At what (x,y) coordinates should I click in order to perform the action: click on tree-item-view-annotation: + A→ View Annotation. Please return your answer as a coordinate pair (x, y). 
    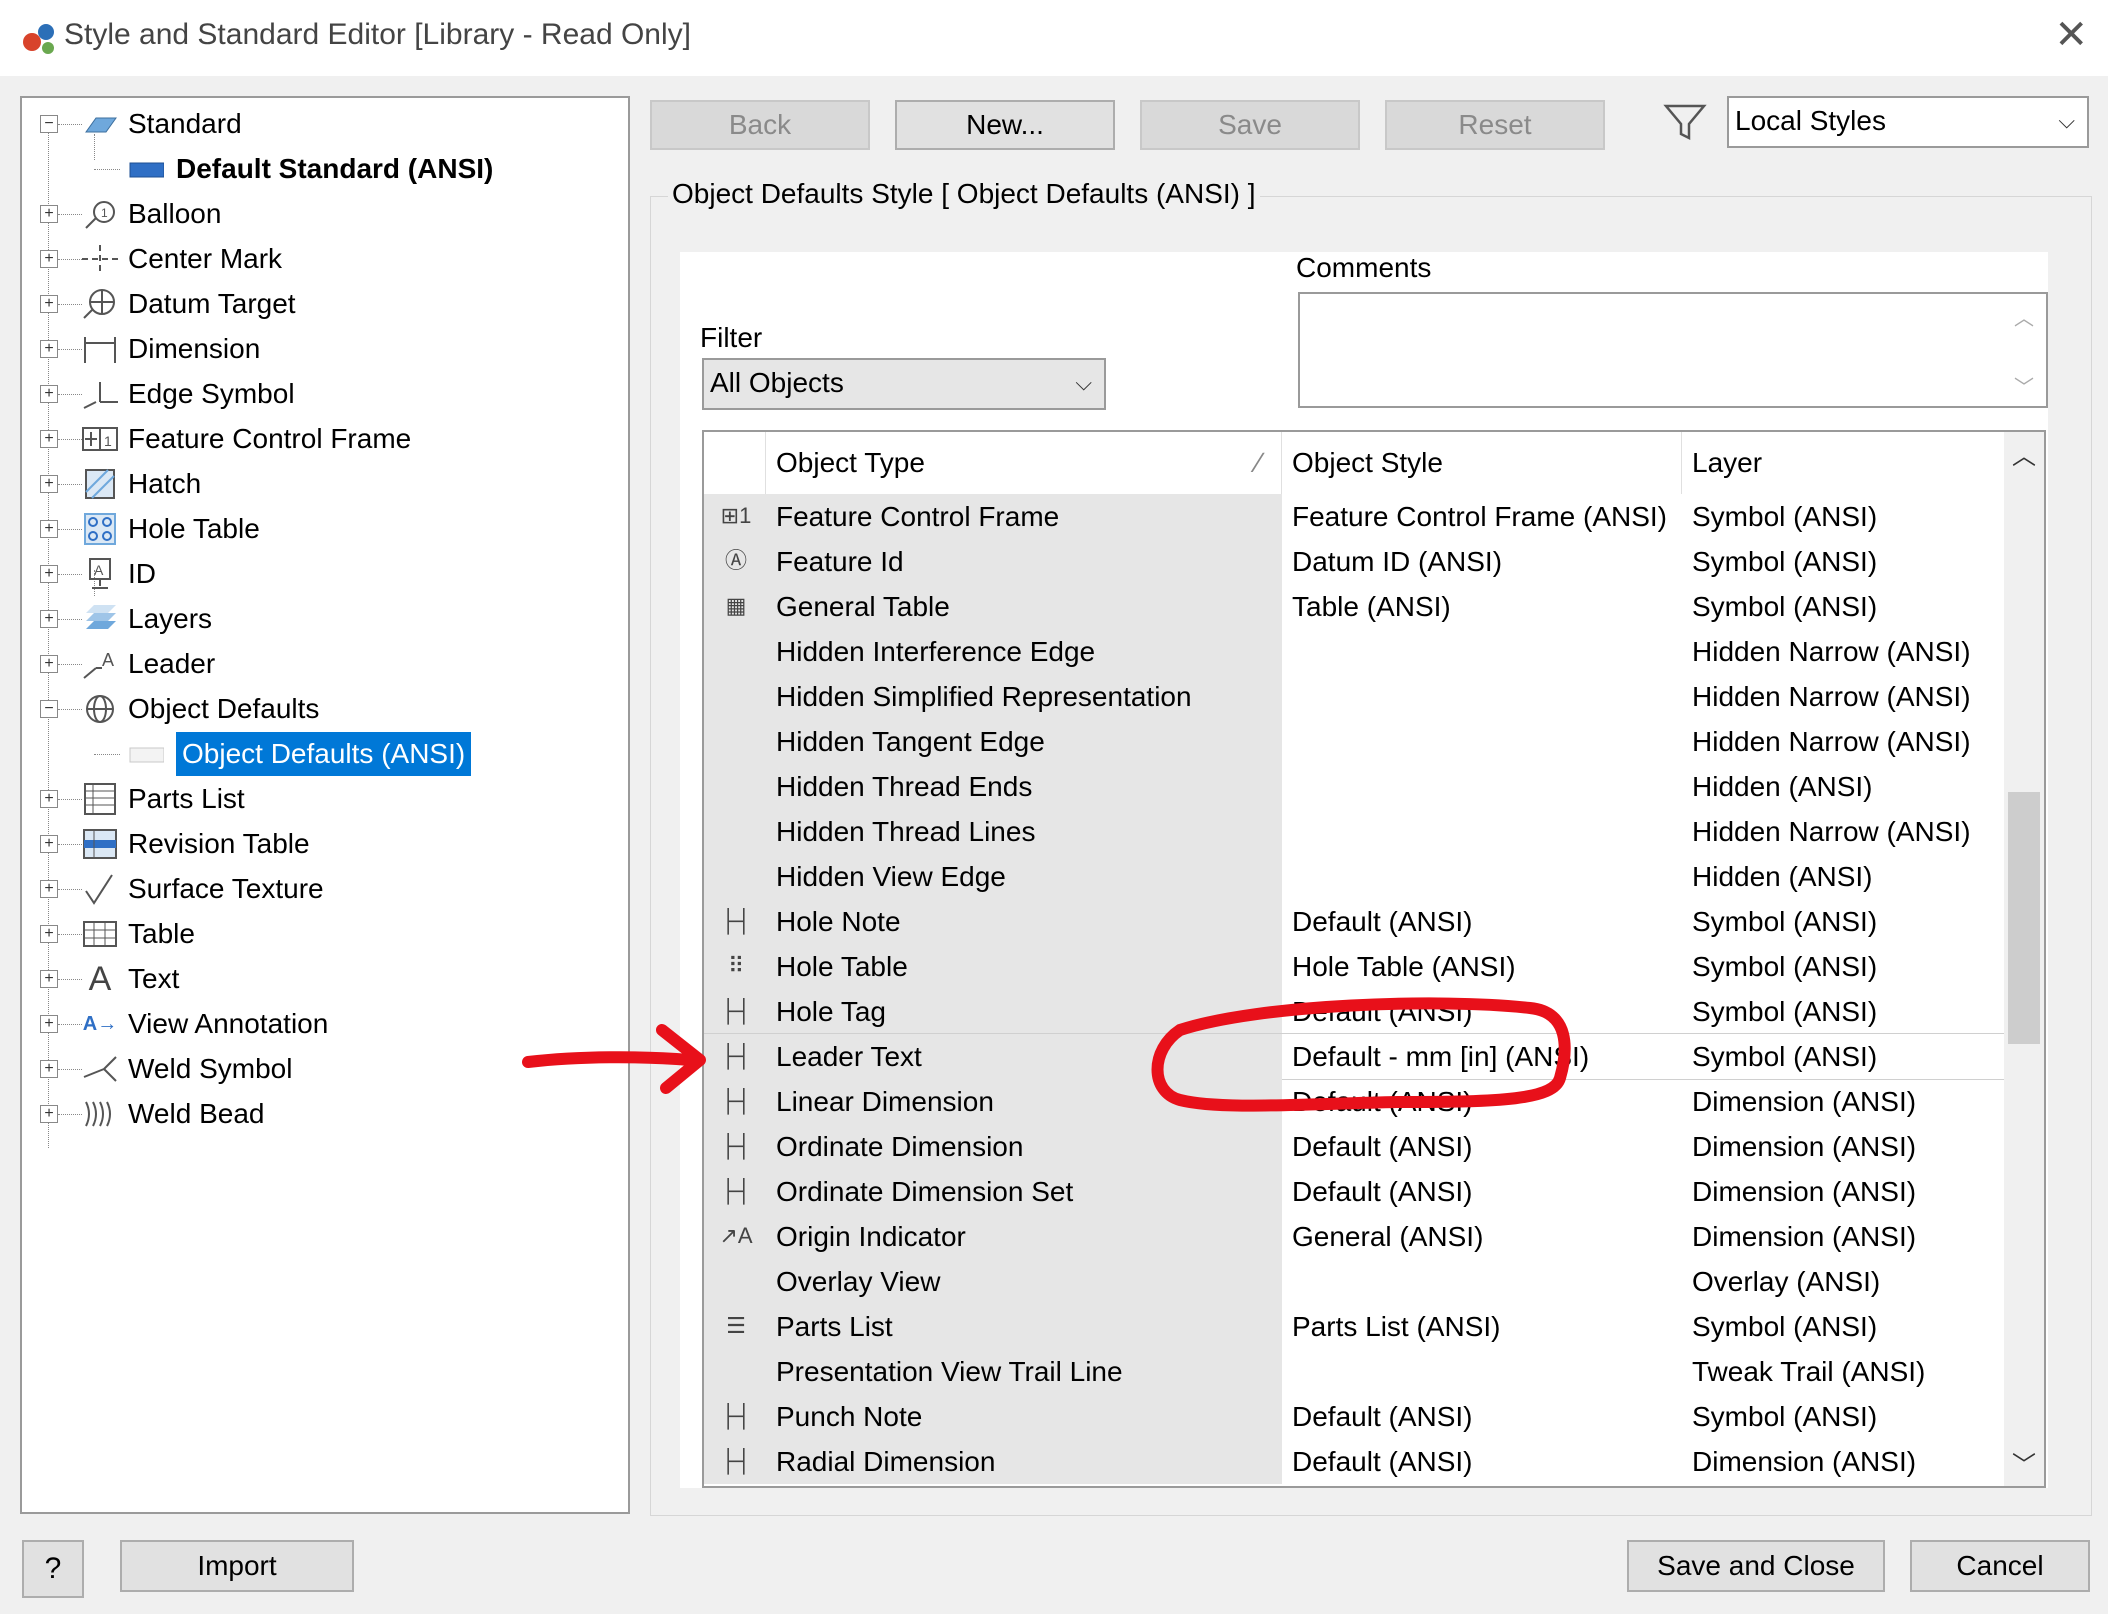
    Looking at the image, I should click on (322, 1024).